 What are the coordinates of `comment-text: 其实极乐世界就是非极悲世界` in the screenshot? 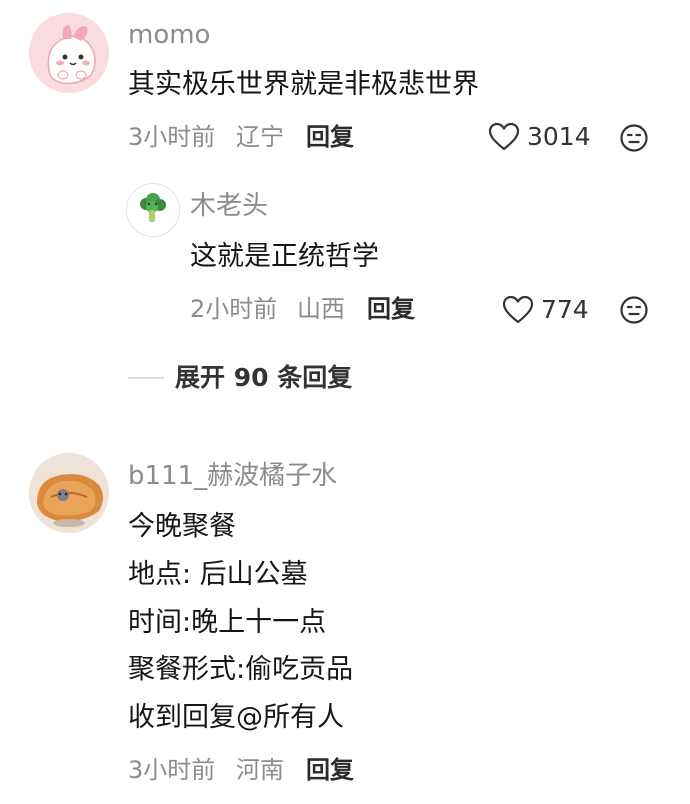 It's located at (303, 84).